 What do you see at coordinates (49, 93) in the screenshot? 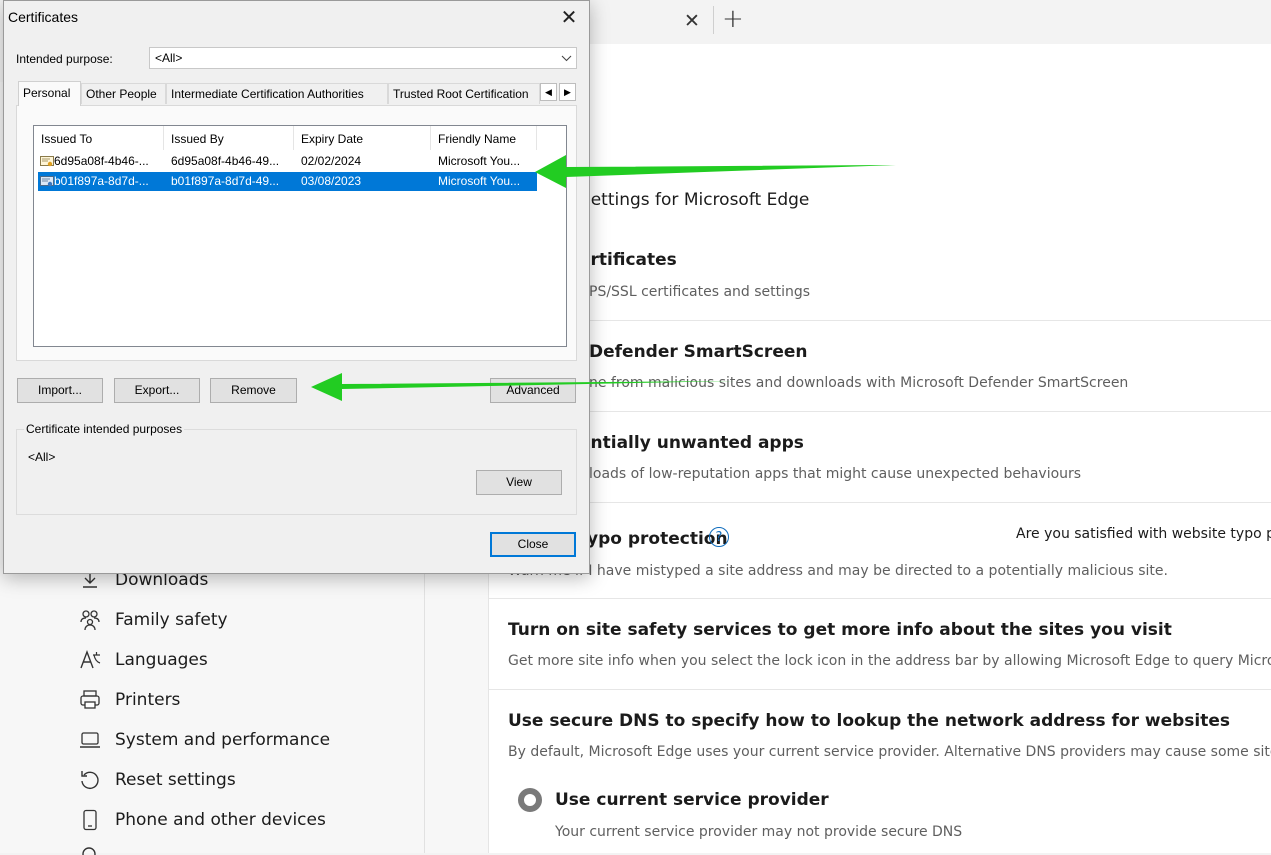
I see `tab-personal: Personal` at bounding box center [49, 93].